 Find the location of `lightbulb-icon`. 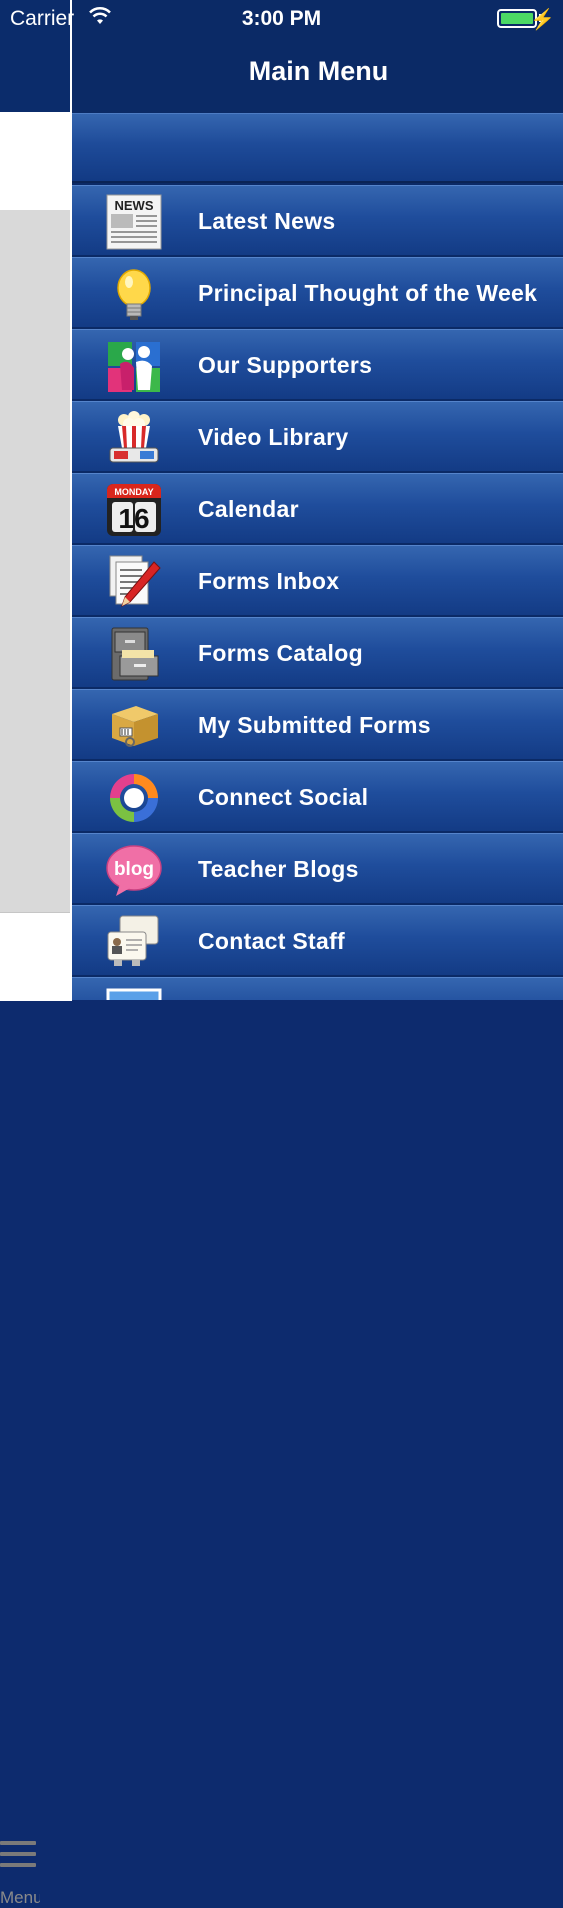

lightbulb-icon is located at coordinates (134, 294).